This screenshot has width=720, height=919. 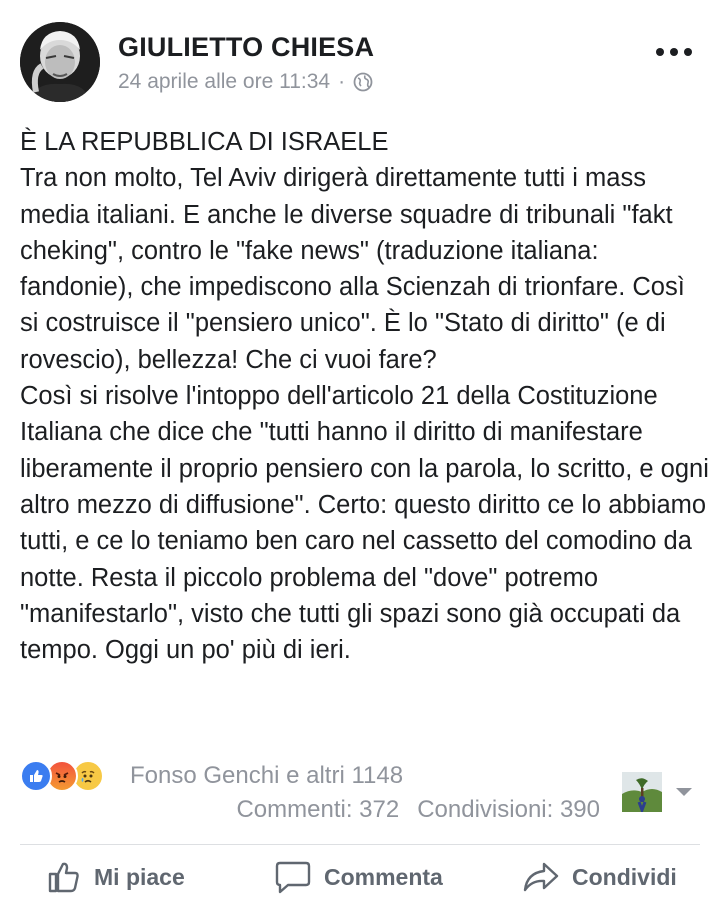 I want to click on comment-icon, so click(x=293, y=877).